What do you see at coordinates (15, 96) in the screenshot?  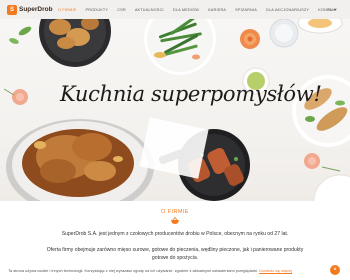 I see `pink-flower-icon` at bounding box center [15, 96].